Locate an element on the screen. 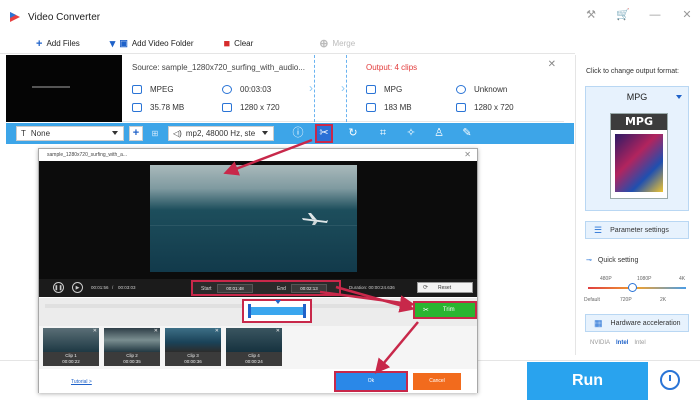 The width and height of the screenshot is (700, 403). clip-item: ✕ Clip 1 00:00:22 is located at coordinates (71, 347).